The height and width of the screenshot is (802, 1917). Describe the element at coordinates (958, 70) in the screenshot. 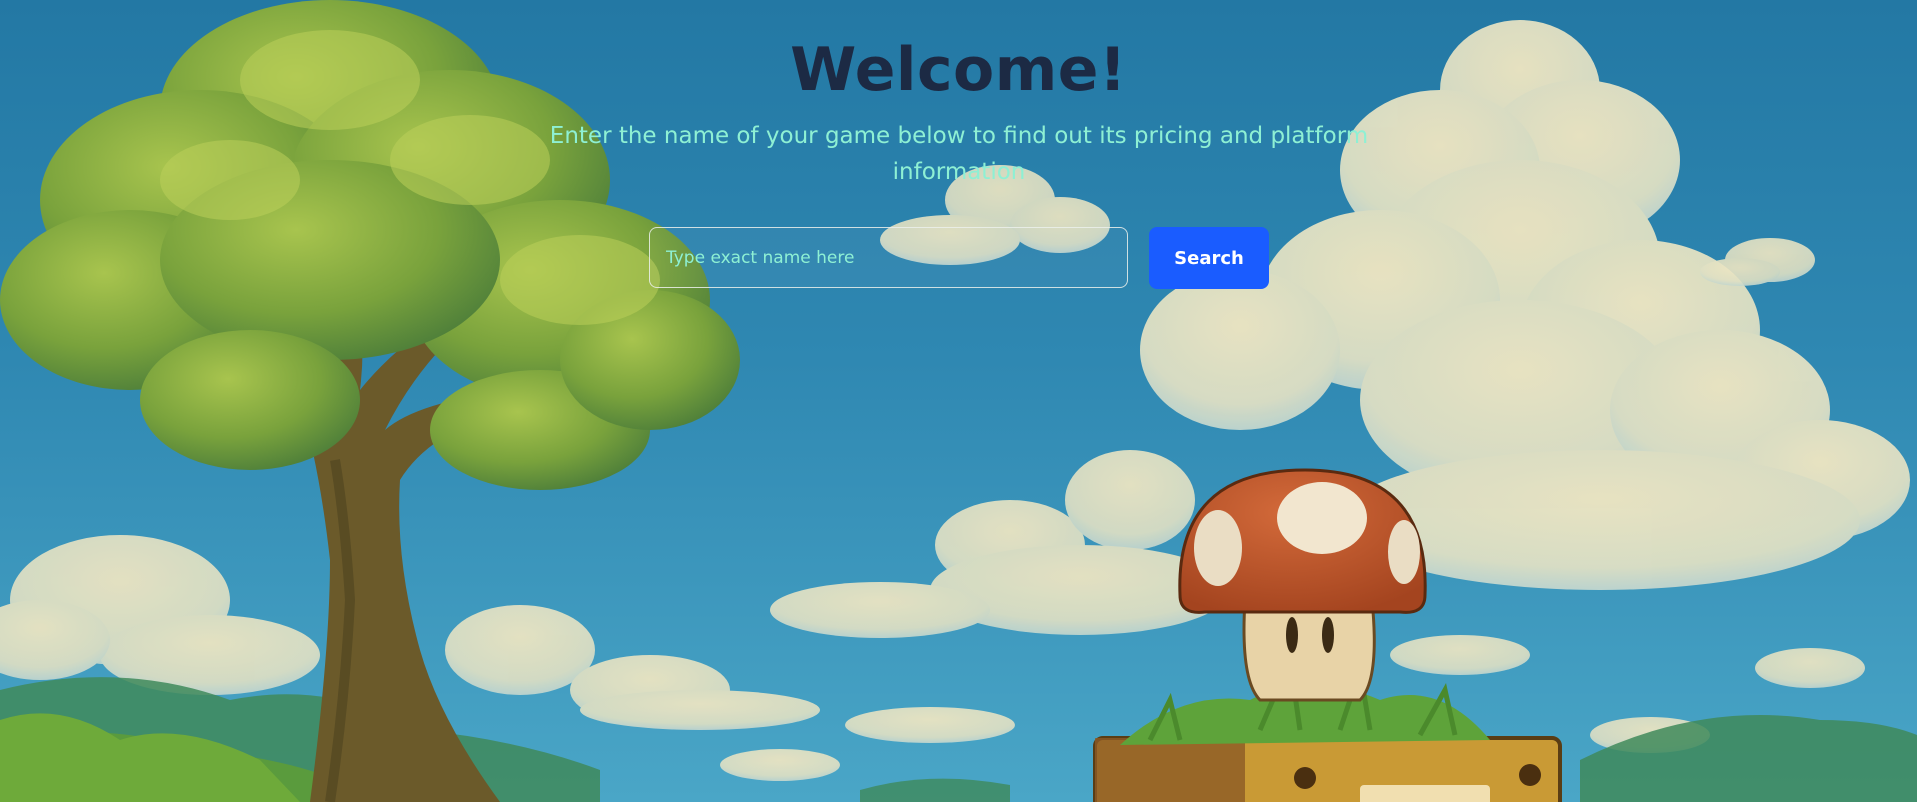

I see `page-title: Welcome!` at that location.